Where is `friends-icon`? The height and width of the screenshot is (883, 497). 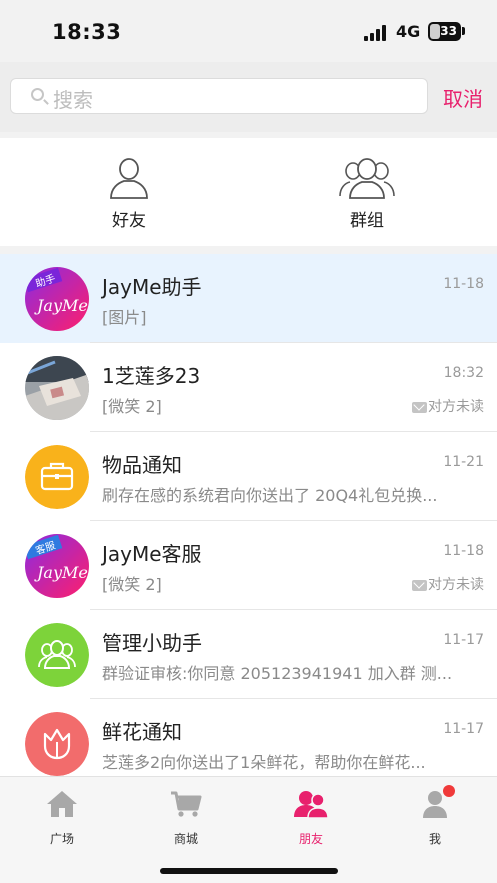
friends-icon is located at coordinates (311, 805).